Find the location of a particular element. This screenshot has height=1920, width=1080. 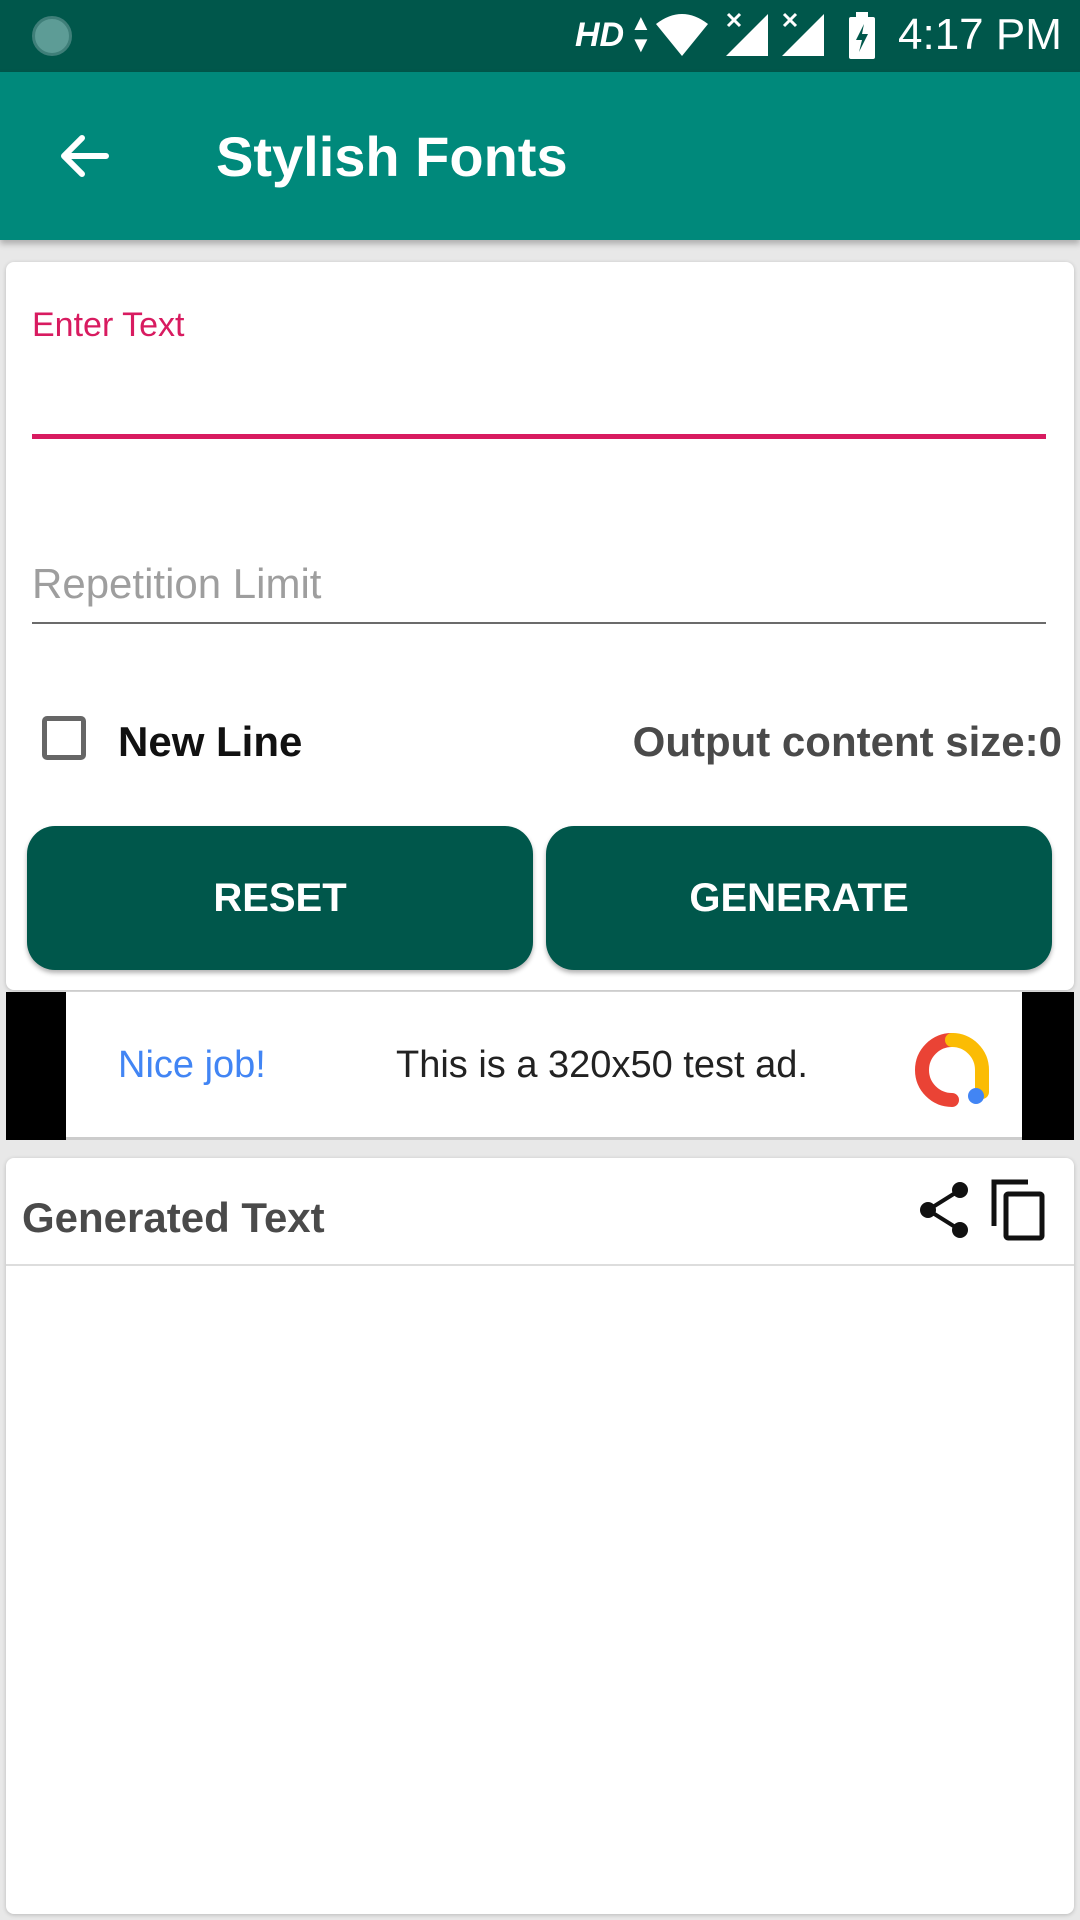

ad-banner: Nice job! This is a 320x50 test ad. is located at coordinates (544, 1066).